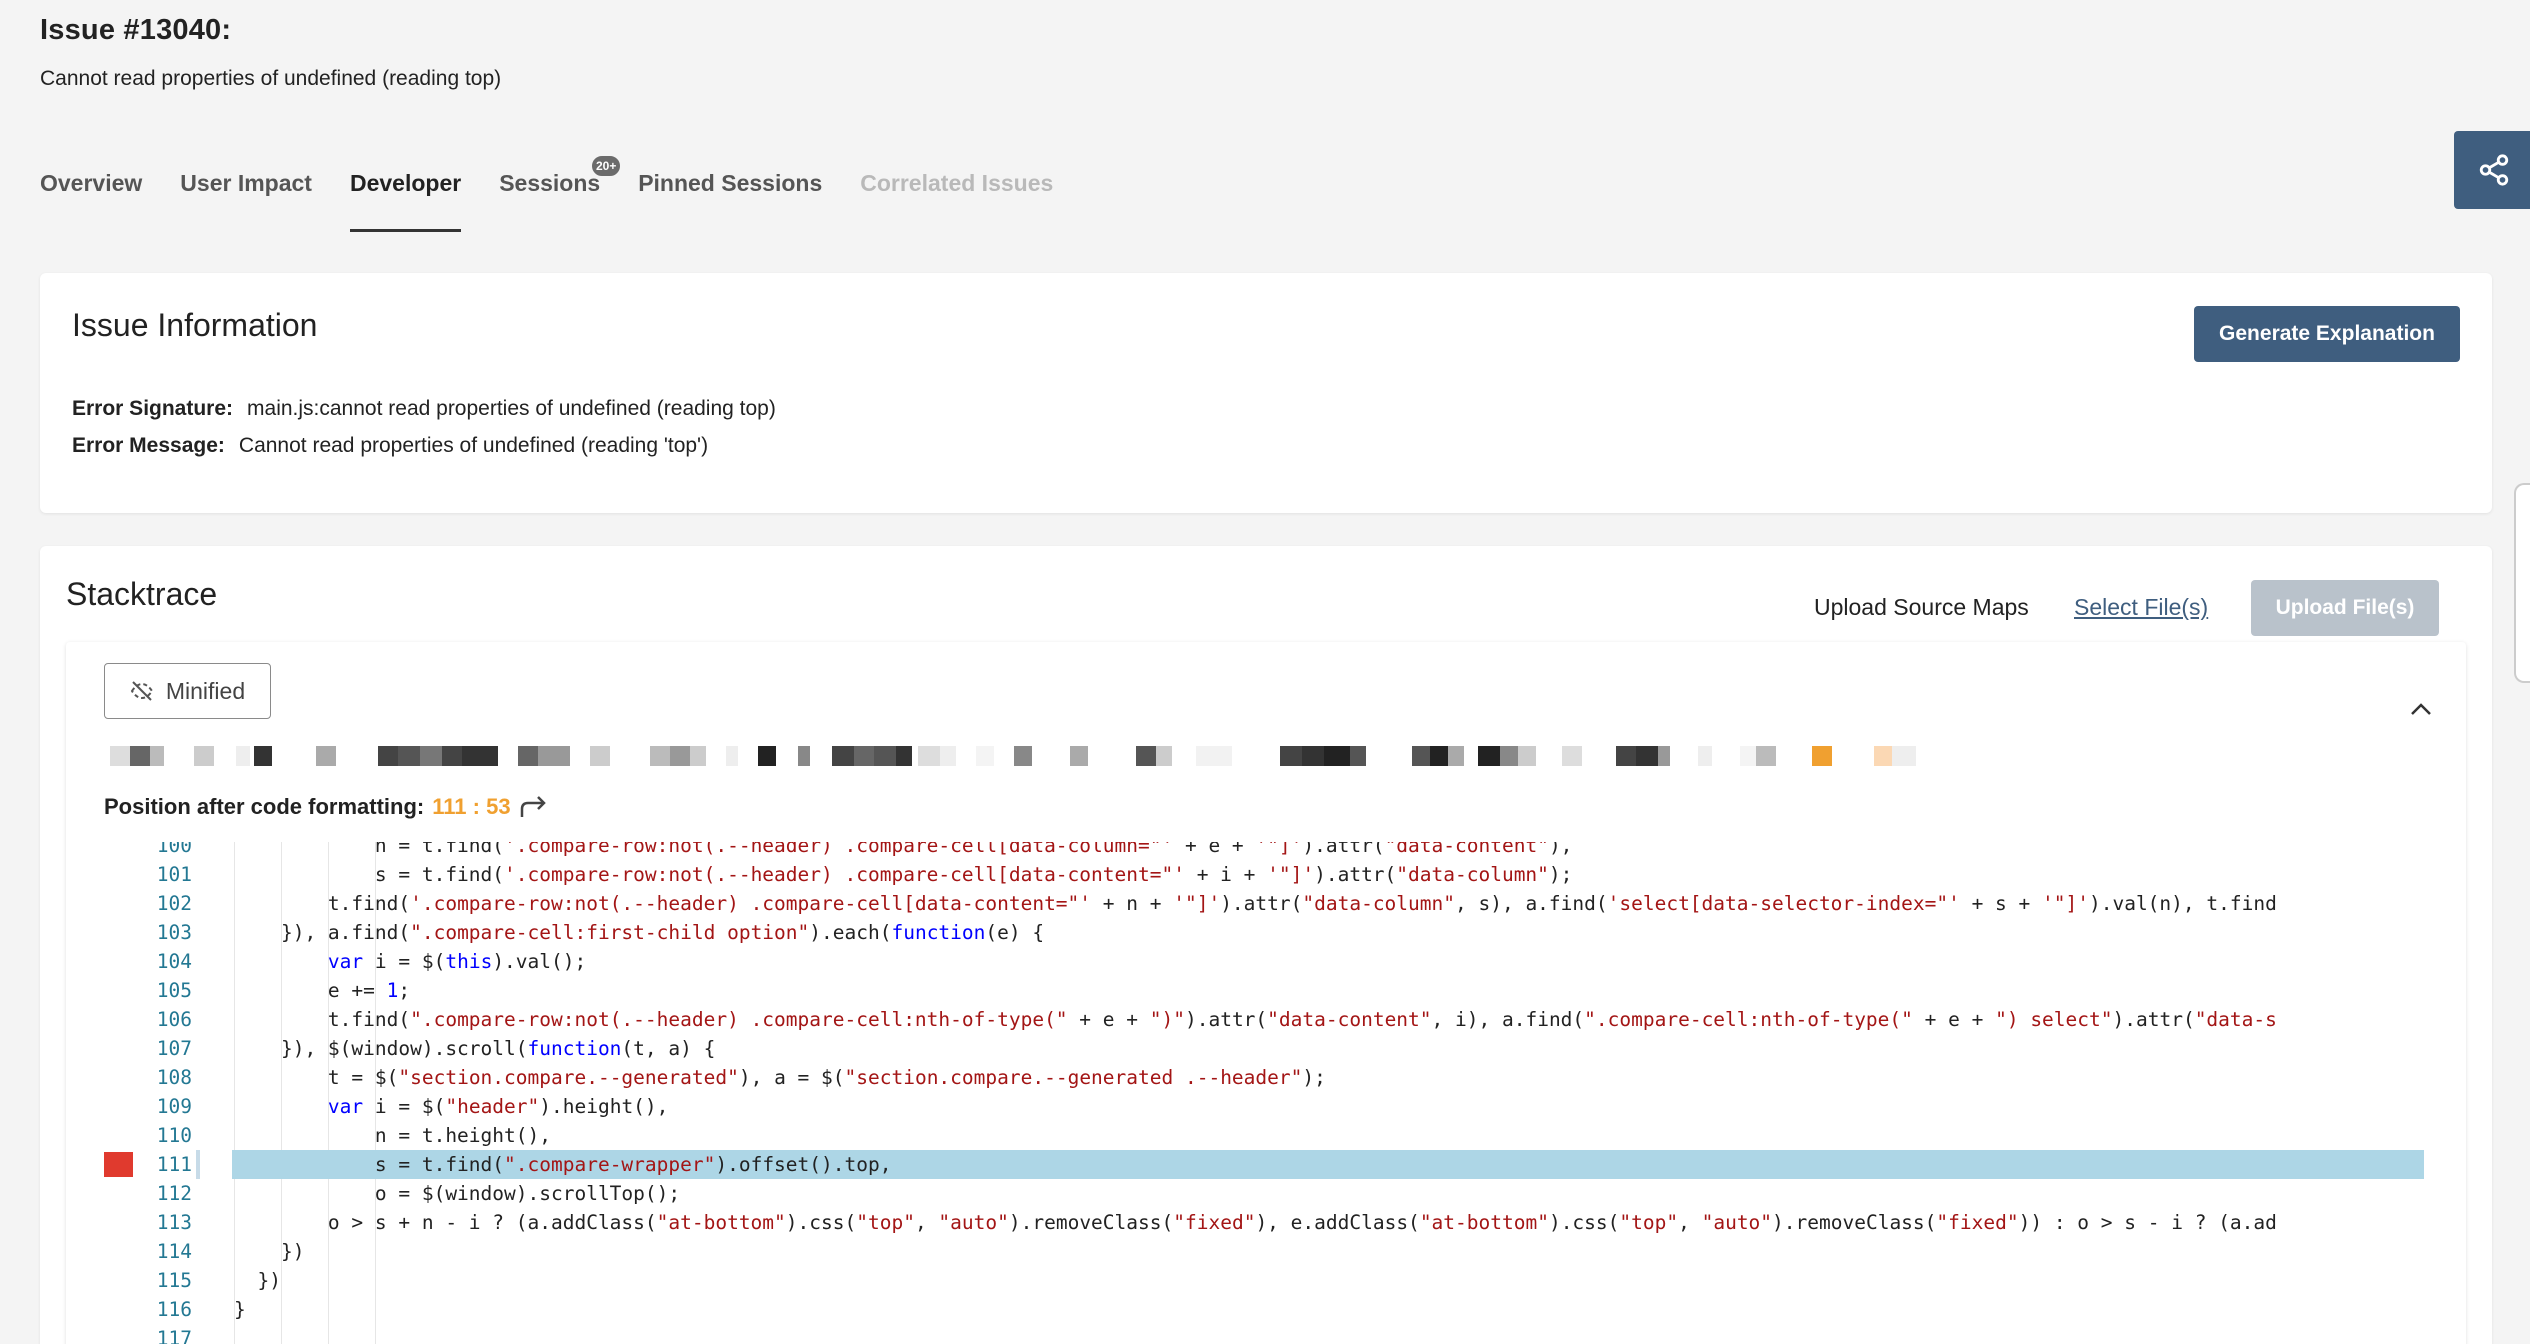 Image resolution: width=2530 pixels, height=1344 pixels. I want to click on upload-files-button: Upload File(s), so click(2345, 608).